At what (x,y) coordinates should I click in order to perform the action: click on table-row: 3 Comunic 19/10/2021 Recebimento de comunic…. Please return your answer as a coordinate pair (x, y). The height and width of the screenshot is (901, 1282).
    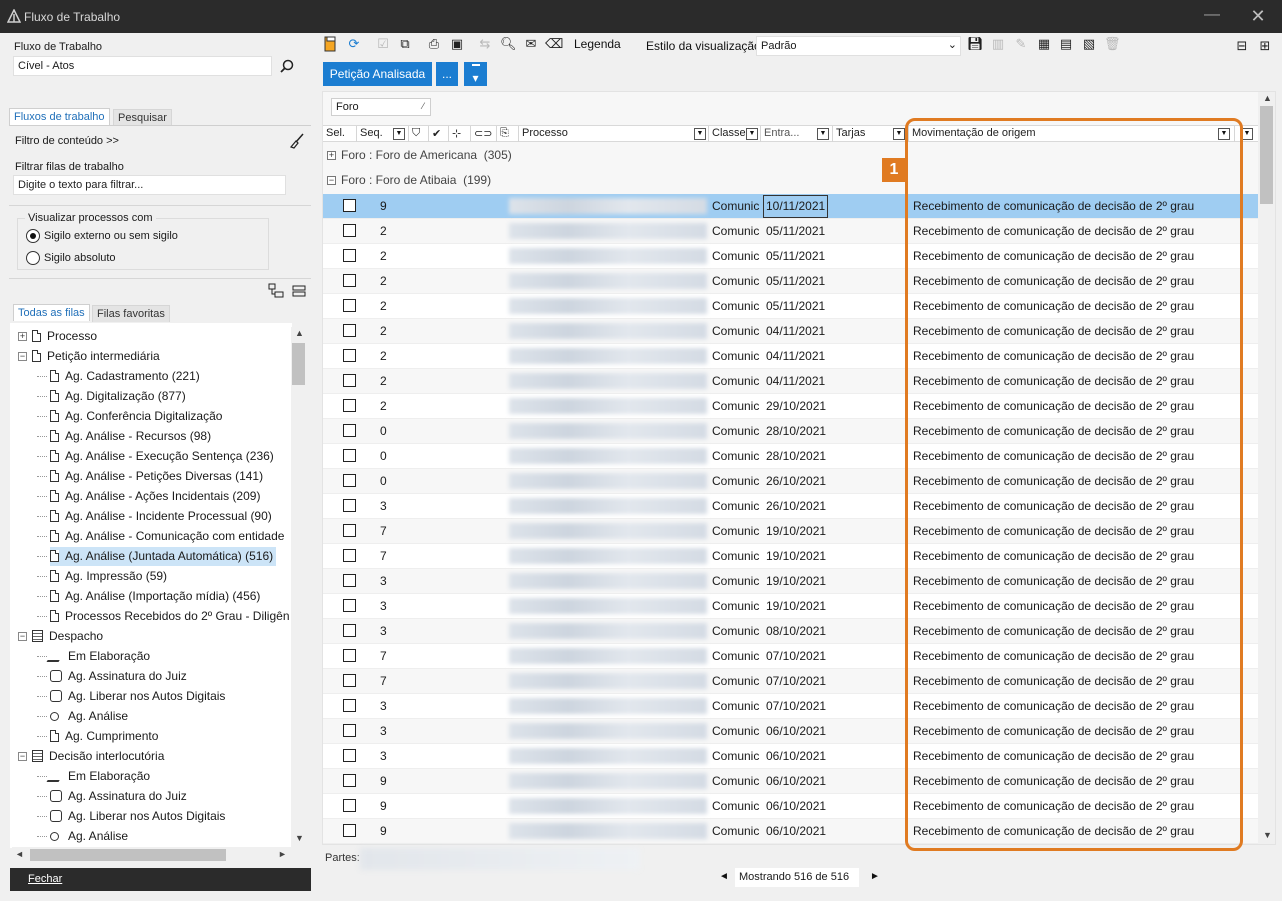
    Looking at the image, I should click on (791, 581).